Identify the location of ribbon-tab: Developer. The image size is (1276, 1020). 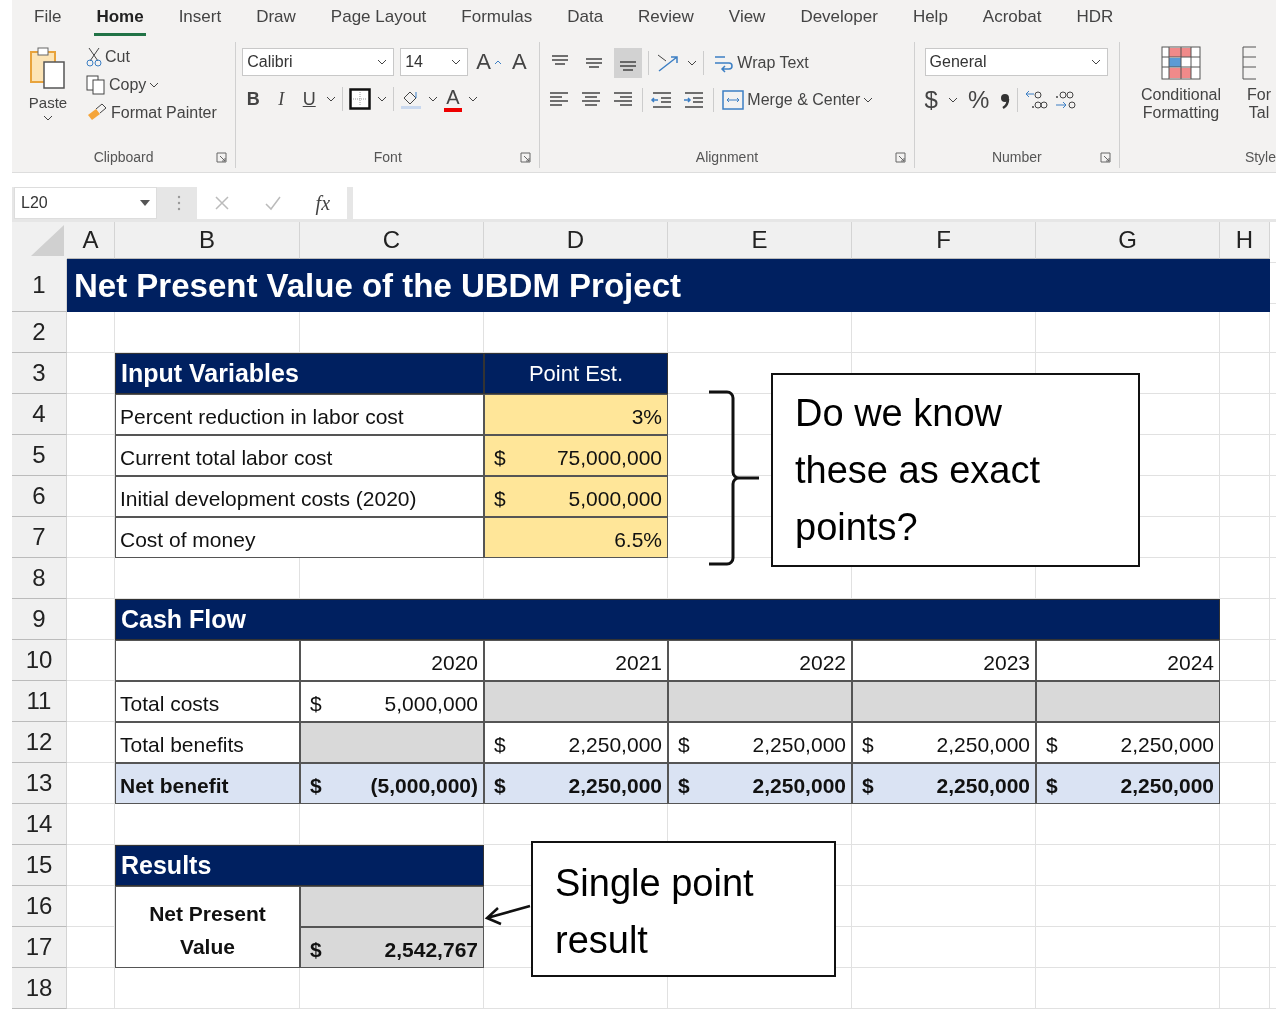
(839, 18).